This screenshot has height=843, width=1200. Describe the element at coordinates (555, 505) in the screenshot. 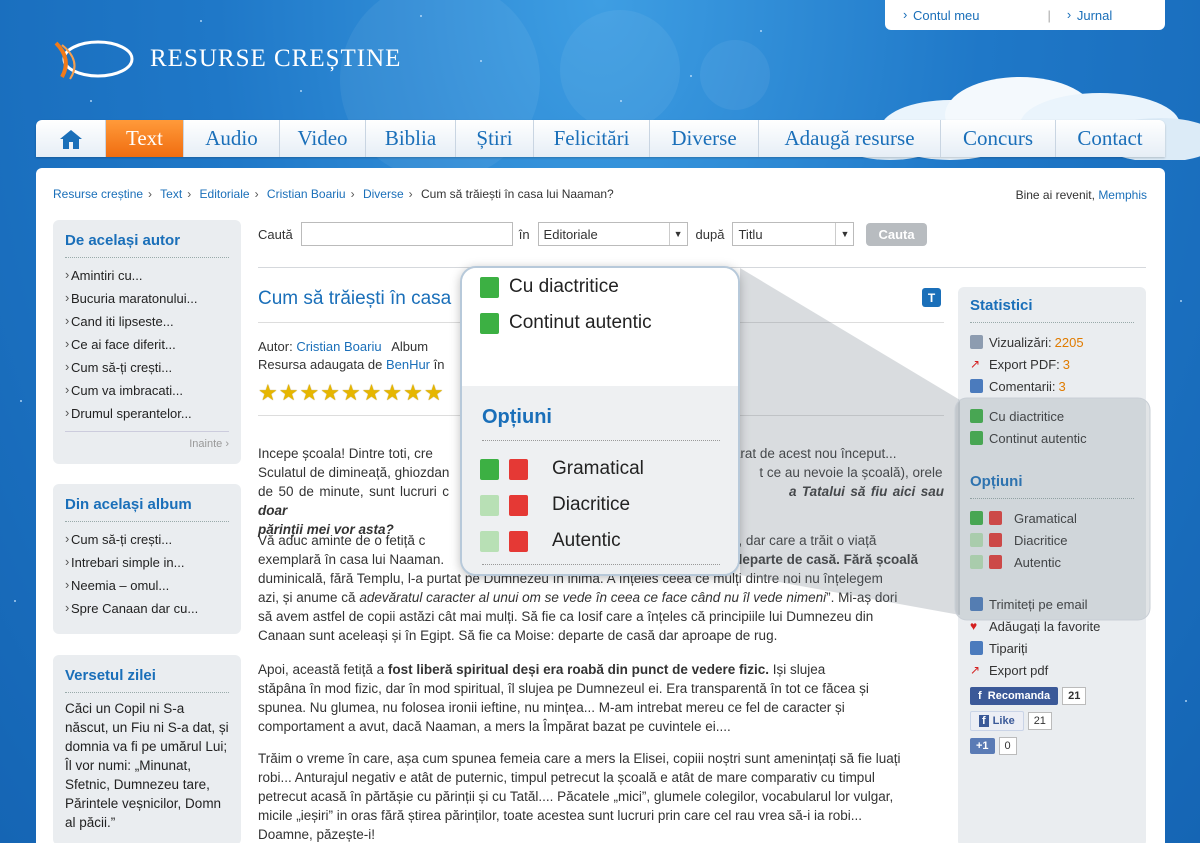

I see `magnified-option-diacritics: Diacritice` at that location.